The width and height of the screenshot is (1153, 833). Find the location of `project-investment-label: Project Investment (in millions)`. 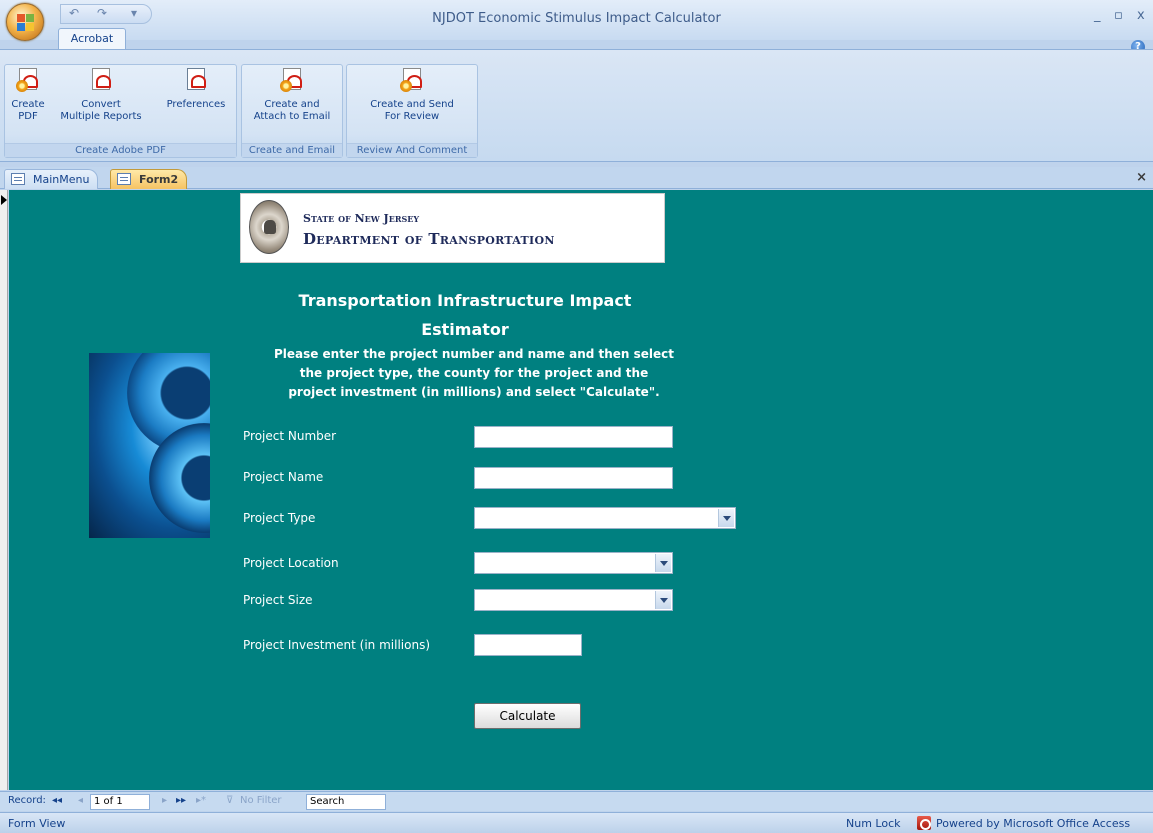

project-investment-label: Project Investment (in millions) is located at coordinates (336, 645).